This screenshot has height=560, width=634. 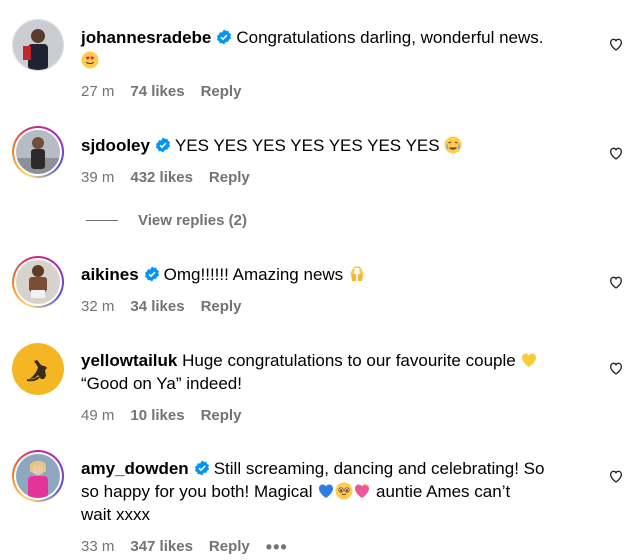 What do you see at coordinates (129, 360) in the screenshot?
I see `username: yellowtailuk` at bounding box center [129, 360].